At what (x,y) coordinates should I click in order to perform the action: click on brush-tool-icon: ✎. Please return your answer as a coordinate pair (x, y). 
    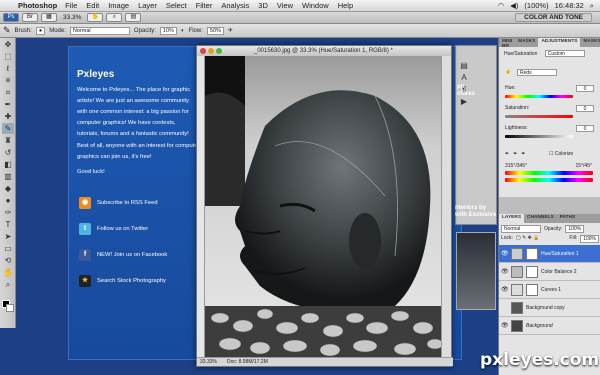
    Looking at the image, I should click on (8, 128).